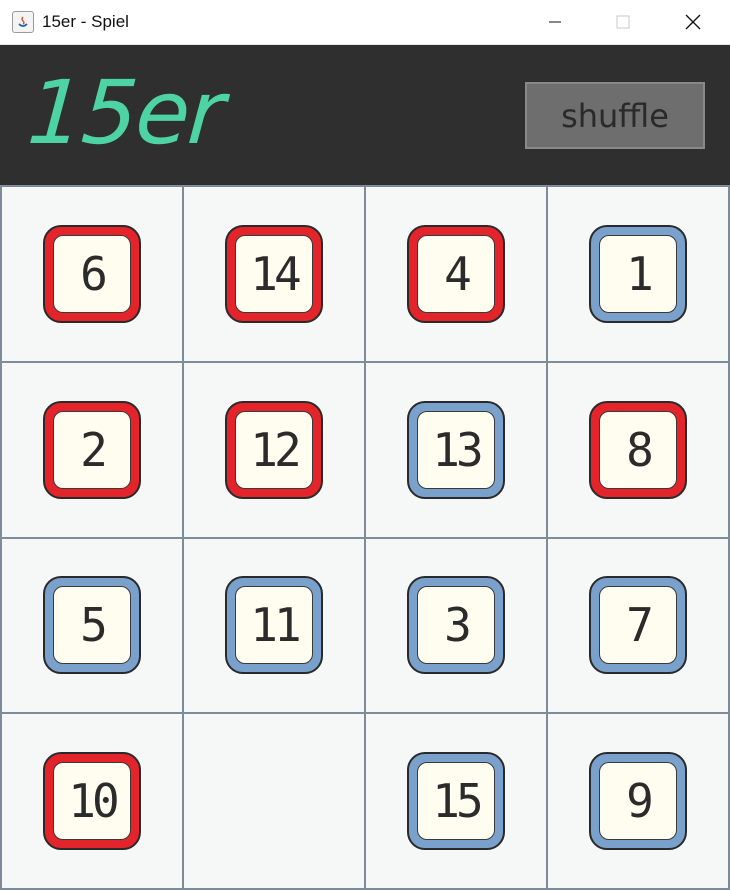 This screenshot has height=890, width=730. I want to click on game-logo: 15er, so click(125, 112).